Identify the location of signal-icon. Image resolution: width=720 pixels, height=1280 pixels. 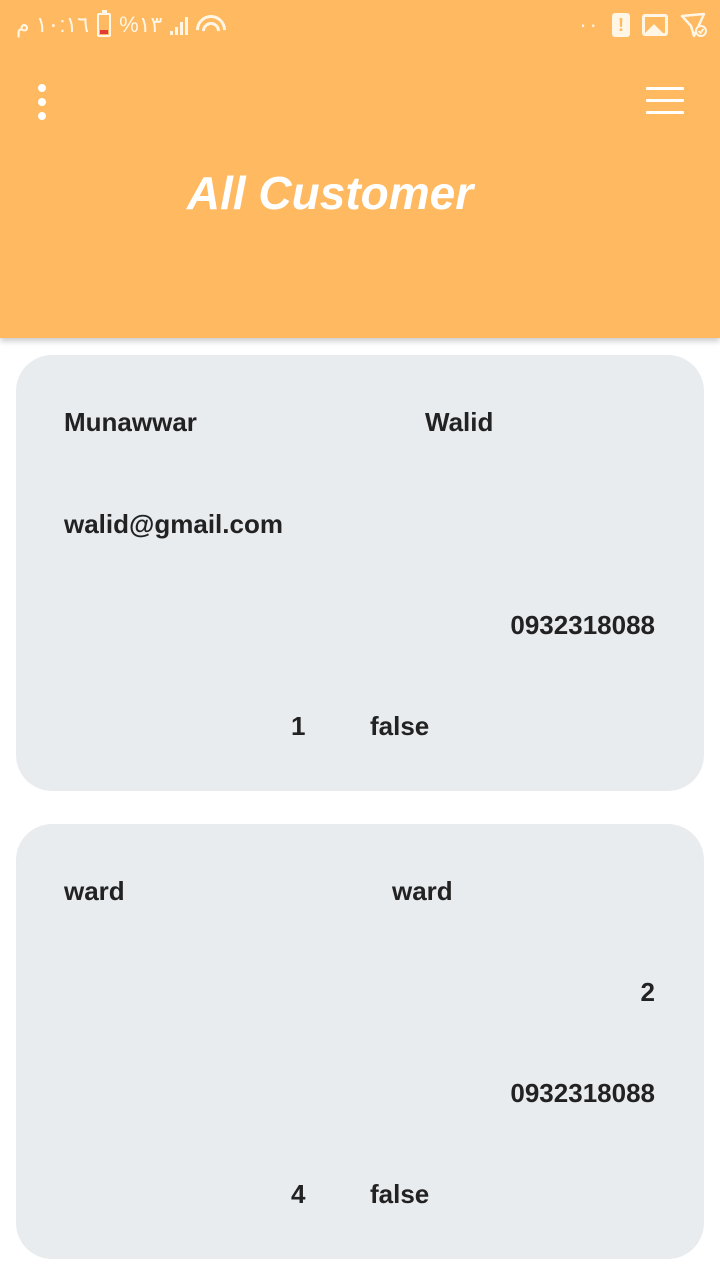
(179, 25).